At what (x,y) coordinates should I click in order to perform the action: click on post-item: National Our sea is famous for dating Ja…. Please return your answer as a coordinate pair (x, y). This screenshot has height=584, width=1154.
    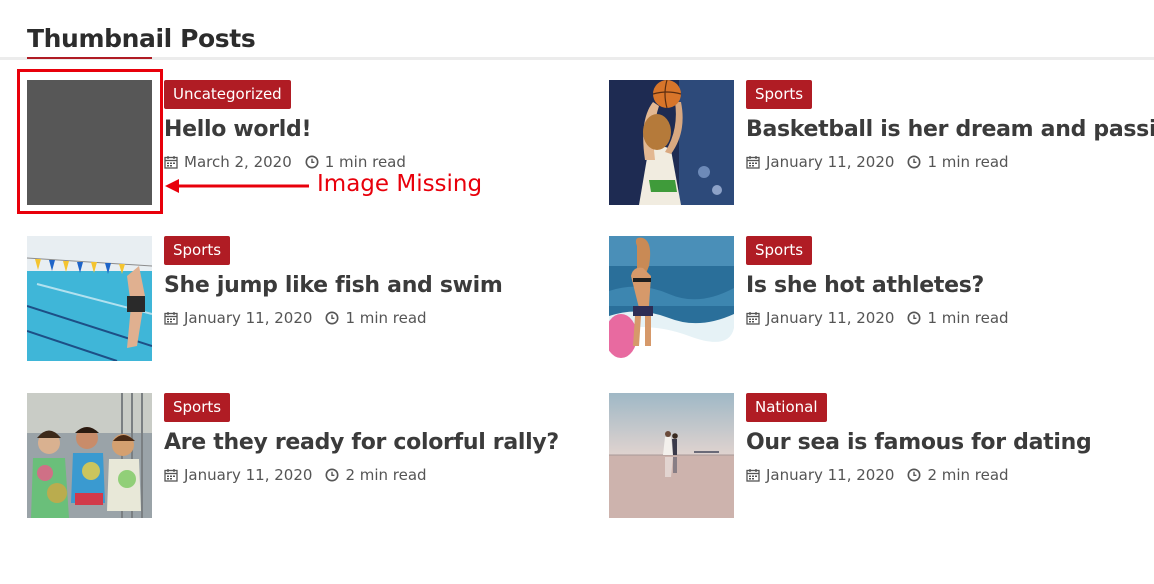
    Looking at the image, I should click on (881, 458).